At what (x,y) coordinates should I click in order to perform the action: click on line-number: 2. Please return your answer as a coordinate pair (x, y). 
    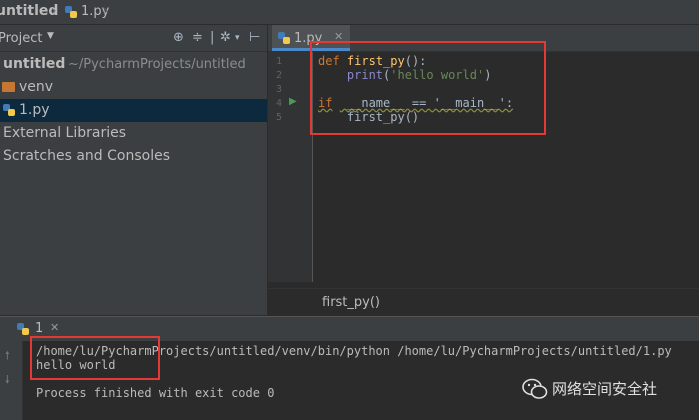
    Looking at the image, I should click on (278, 75).